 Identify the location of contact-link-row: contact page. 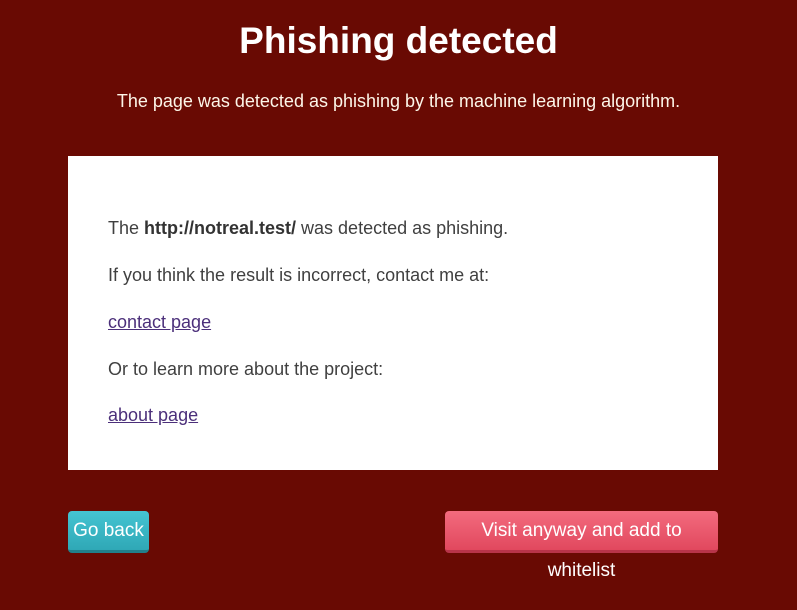
(159, 322).